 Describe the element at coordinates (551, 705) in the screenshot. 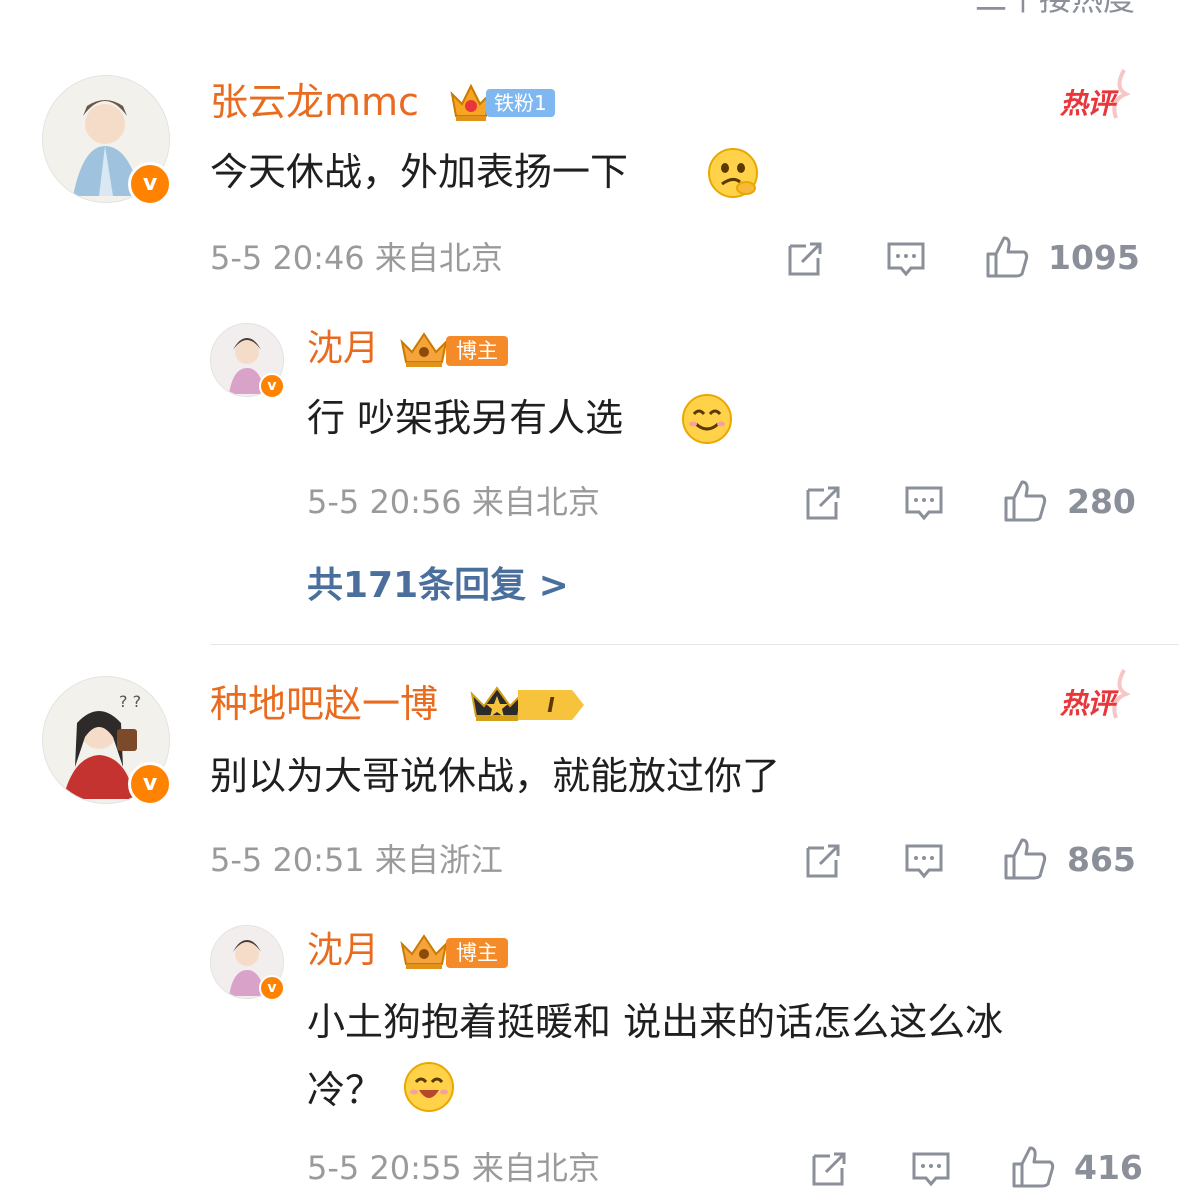

I see `level-badge: I` at that location.